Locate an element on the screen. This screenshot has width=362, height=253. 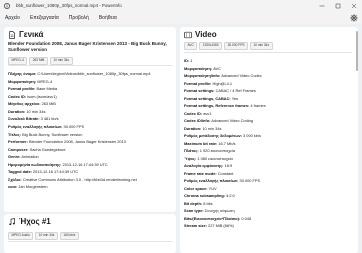
detail-row: Codec ID: avc1 is located at coordinates (198, 113).